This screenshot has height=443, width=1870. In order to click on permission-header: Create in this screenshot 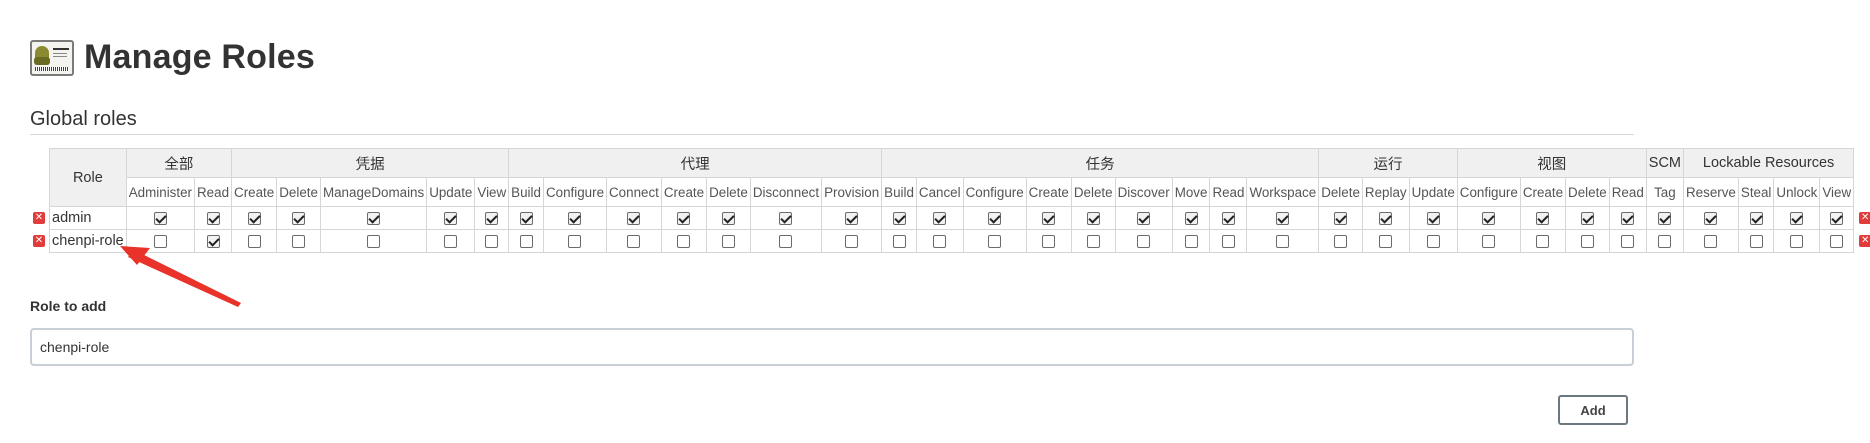, I will do `click(1048, 192)`.